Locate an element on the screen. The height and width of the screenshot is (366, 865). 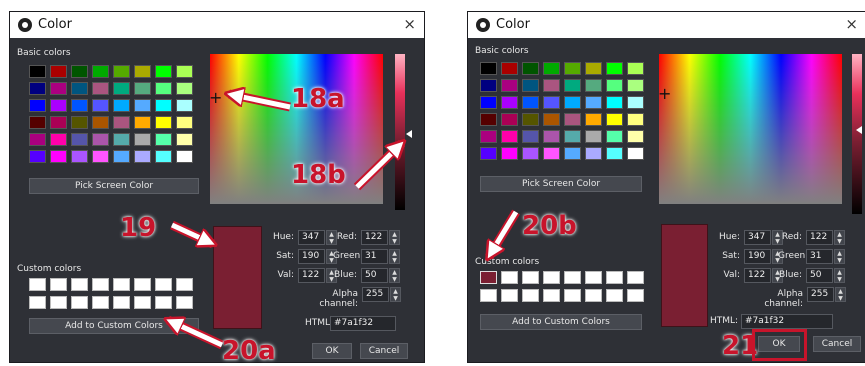
annotation-18b: 18b is located at coordinates (318, 175).